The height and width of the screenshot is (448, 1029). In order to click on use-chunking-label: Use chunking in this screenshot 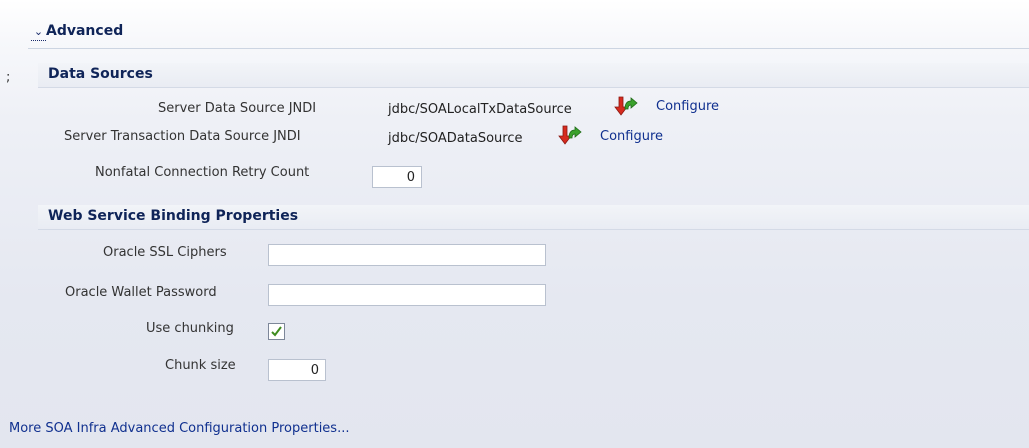, I will do `click(190, 328)`.